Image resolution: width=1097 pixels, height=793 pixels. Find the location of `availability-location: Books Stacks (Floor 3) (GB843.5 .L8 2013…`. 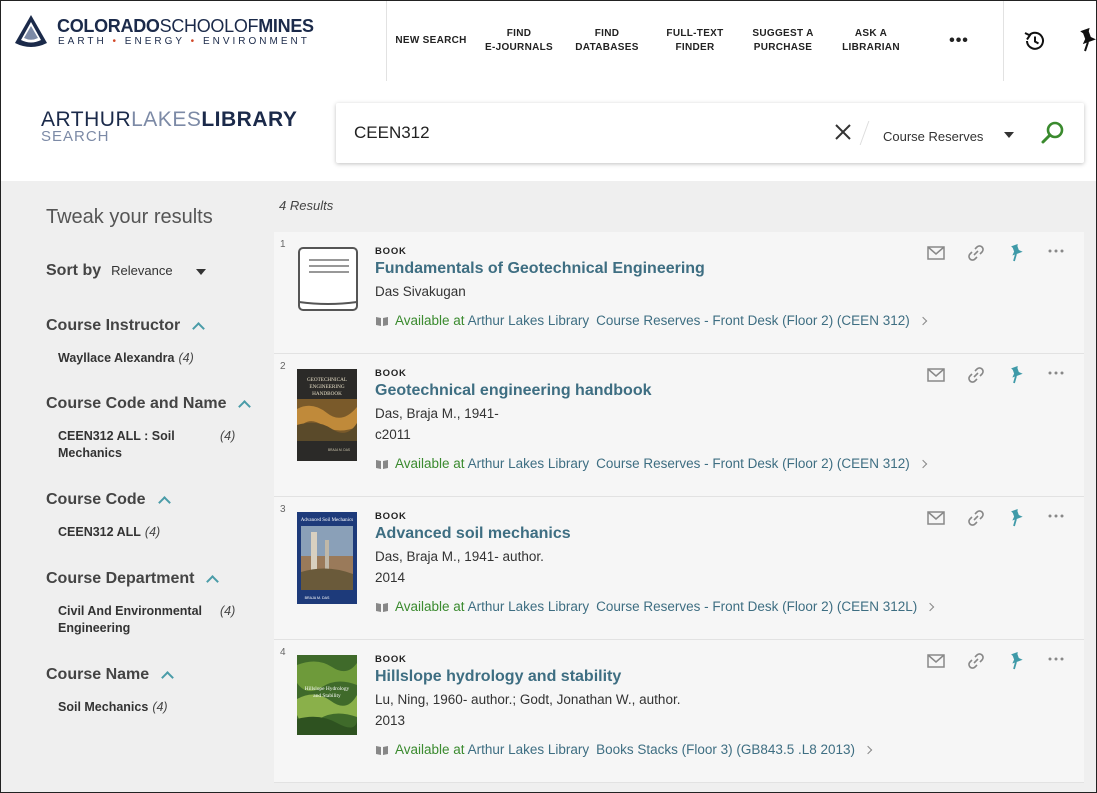

availability-location: Books Stacks (Floor 3) (GB843.5 .L8 2013… is located at coordinates (725, 749).